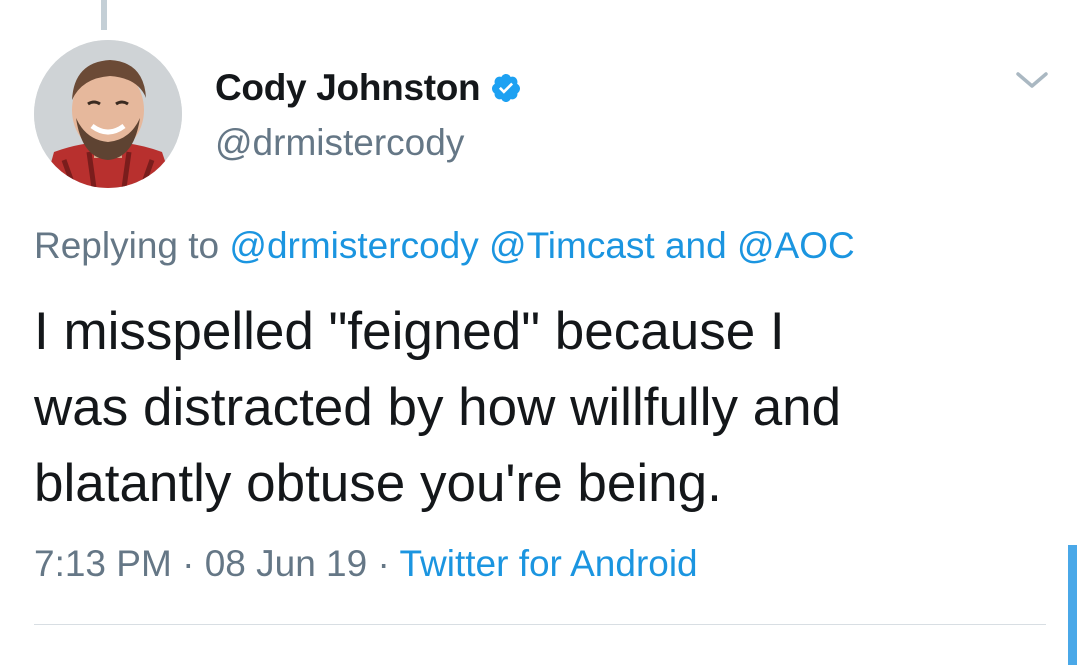 The height and width of the screenshot is (665, 1080). What do you see at coordinates (572, 245) in the screenshot?
I see `mention-link-timcast: @Timcast` at bounding box center [572, 245].